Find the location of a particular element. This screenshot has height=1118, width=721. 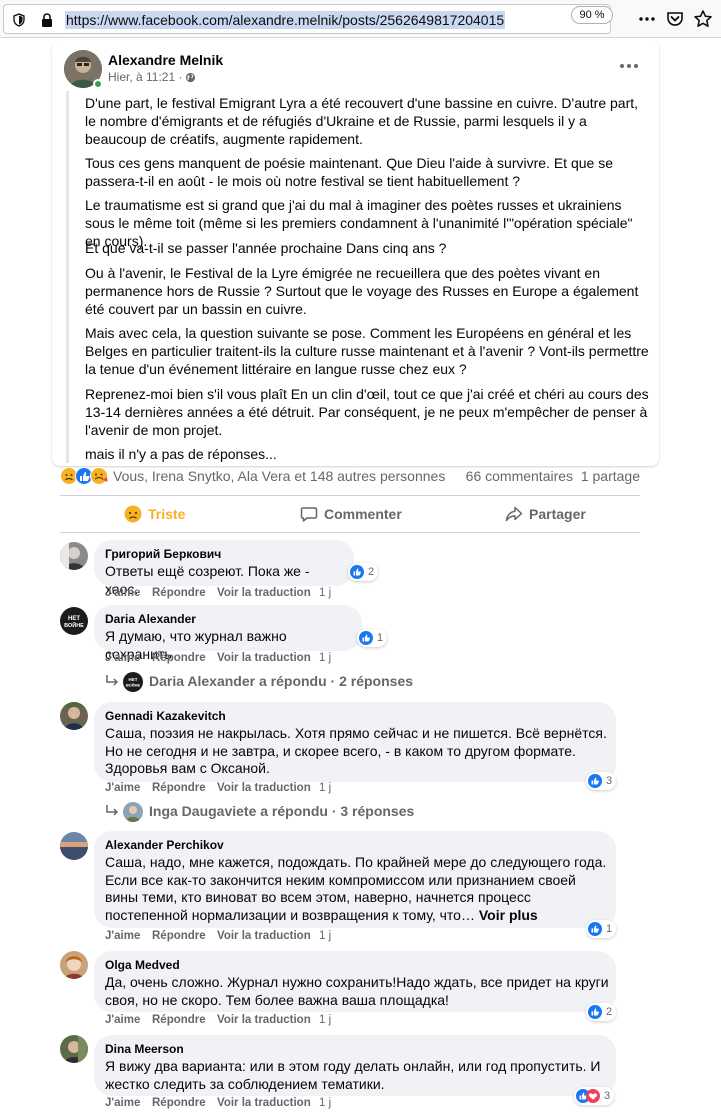

replier-avatar is located at coordinates (133, 812).